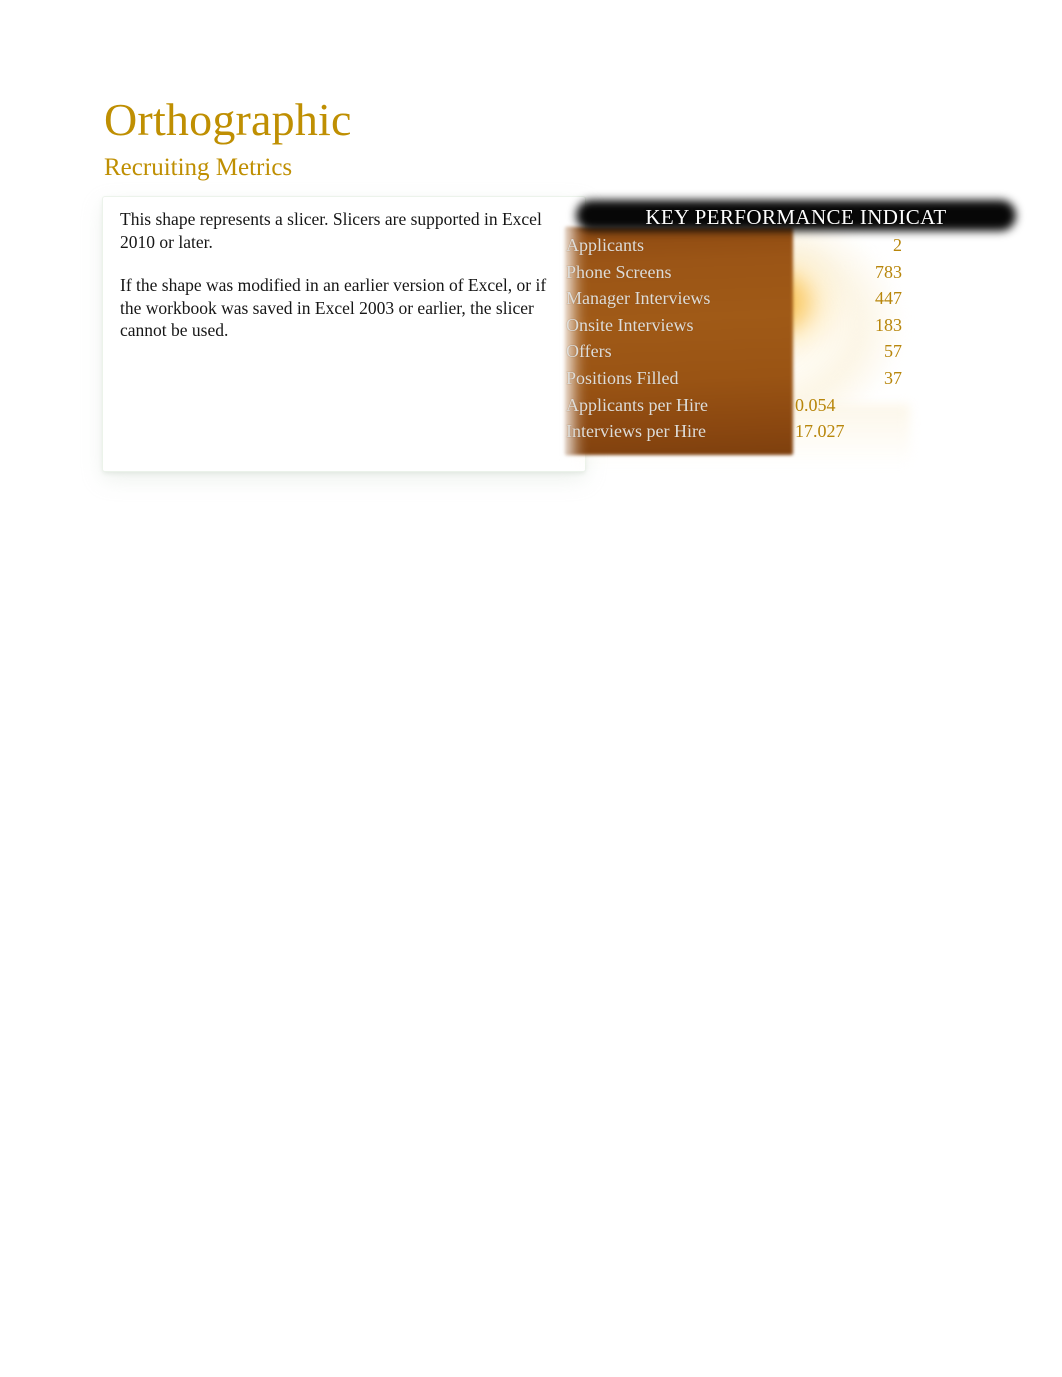 Image resolution: width=1062 pixels, height=1377 pixels. Describe the element at coordinates (888, 324) in the screenshot. I see `kpi-row-value: 183` at that location.